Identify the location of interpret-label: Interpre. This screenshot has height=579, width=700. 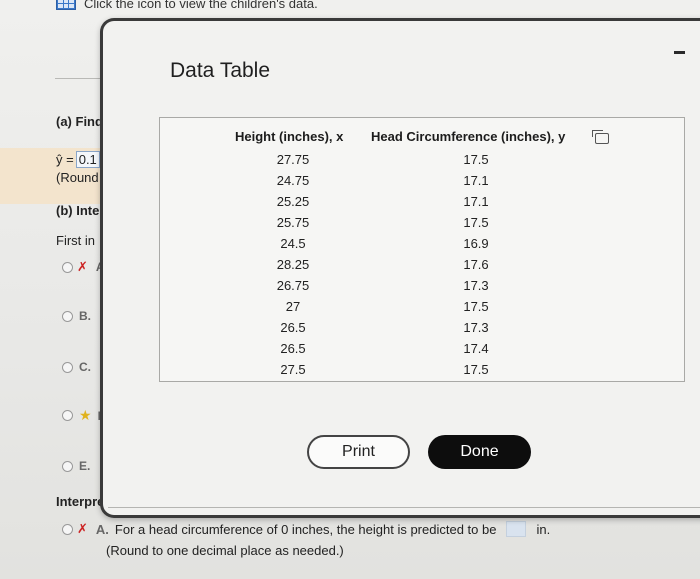
(80, 501).